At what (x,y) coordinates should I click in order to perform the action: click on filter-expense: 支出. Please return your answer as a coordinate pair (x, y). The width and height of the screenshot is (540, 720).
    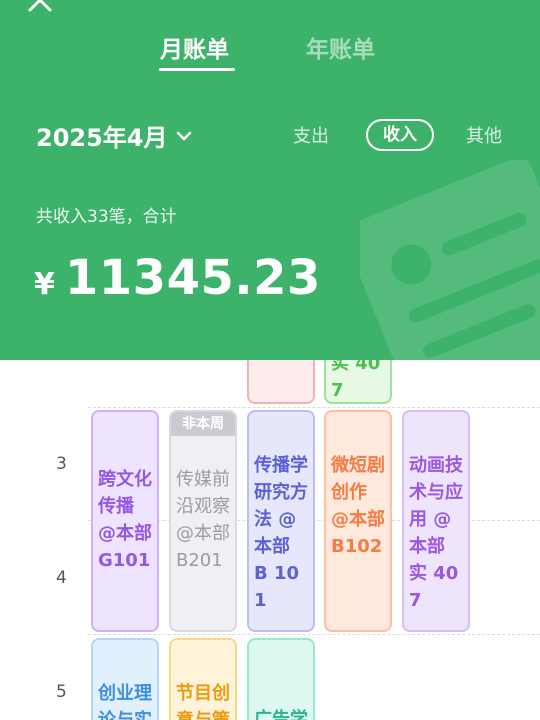
    Looking at the image, I should click on (311, 135).